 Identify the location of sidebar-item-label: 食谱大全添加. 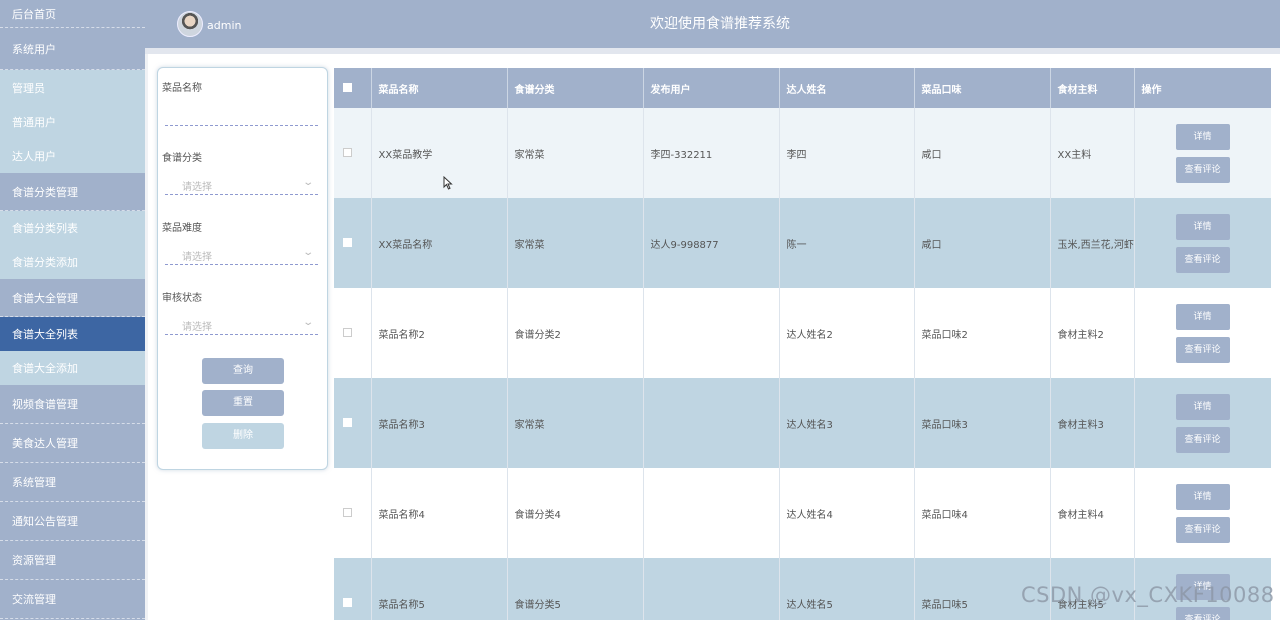
(45, 368).